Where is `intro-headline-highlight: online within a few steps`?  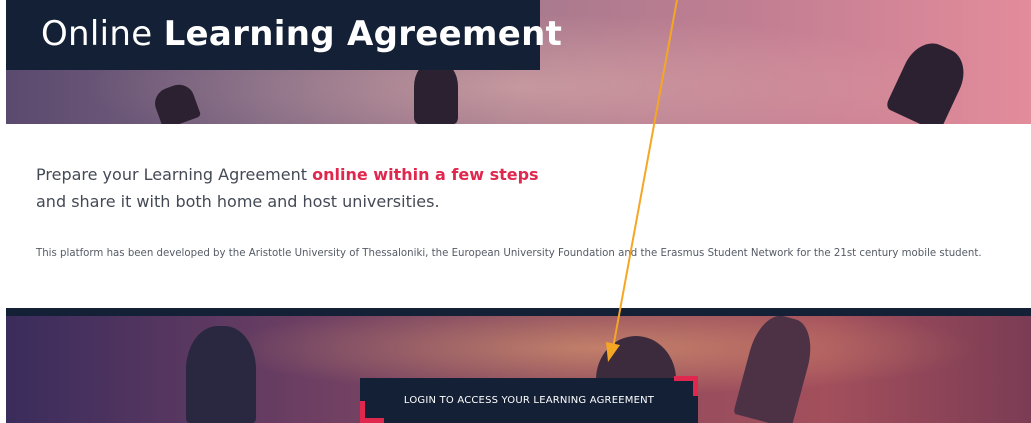 intro-headline-highlight: online within a few steps is located at coordinates (425, 174).